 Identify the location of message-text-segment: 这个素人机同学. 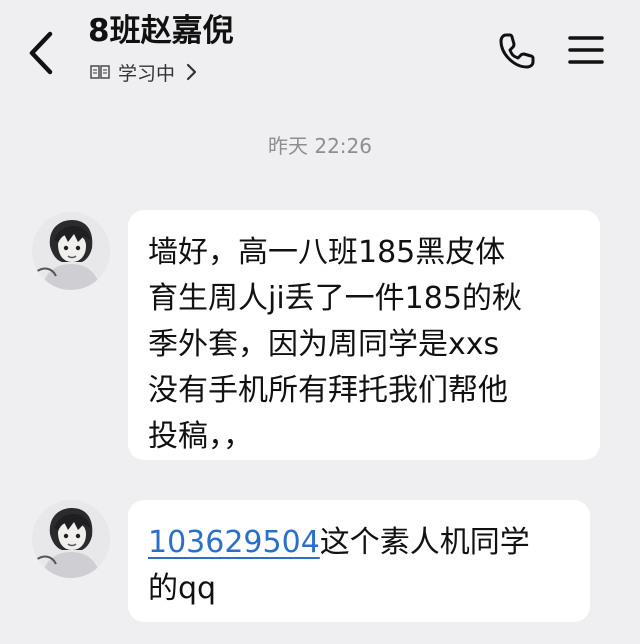
(424, 542).